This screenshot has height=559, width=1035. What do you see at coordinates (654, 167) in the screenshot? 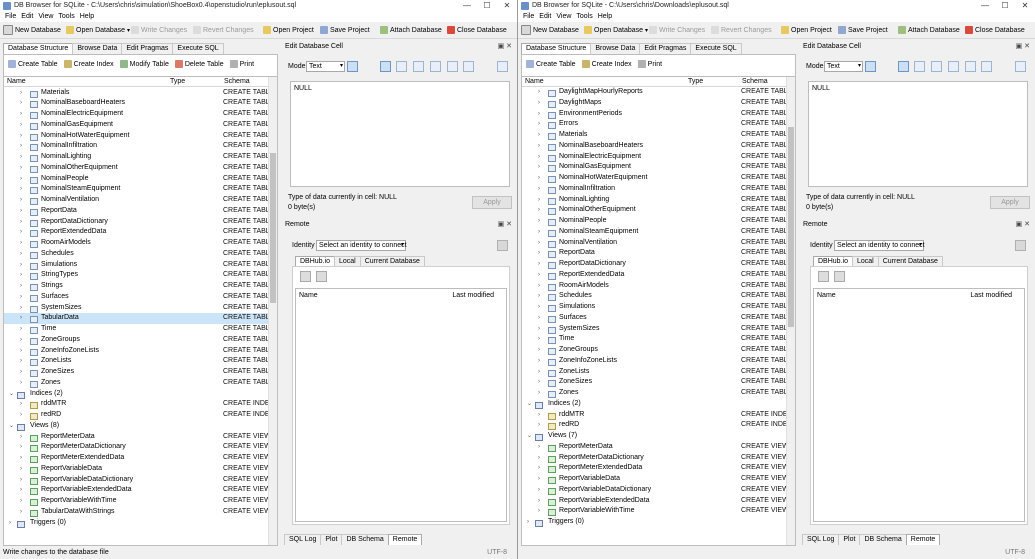
I see `tree-row: › NominalGasEquipment CREATE TABLE` at bounding box center [654, 167].